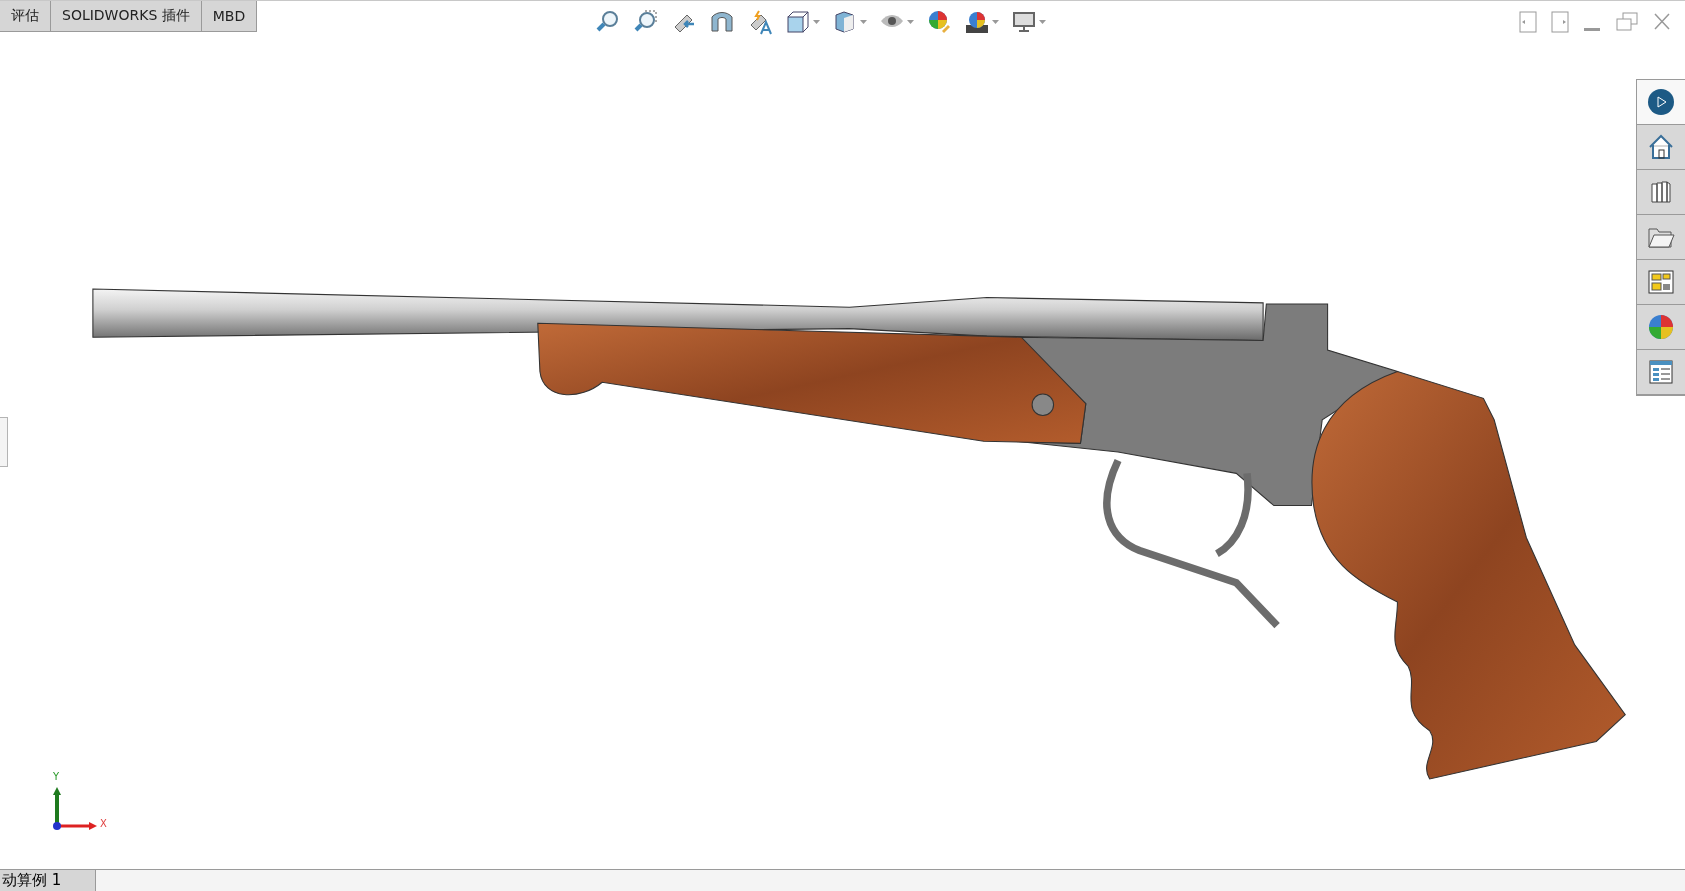  I want to click on layout-tiles-icon, so click(1661, 282).